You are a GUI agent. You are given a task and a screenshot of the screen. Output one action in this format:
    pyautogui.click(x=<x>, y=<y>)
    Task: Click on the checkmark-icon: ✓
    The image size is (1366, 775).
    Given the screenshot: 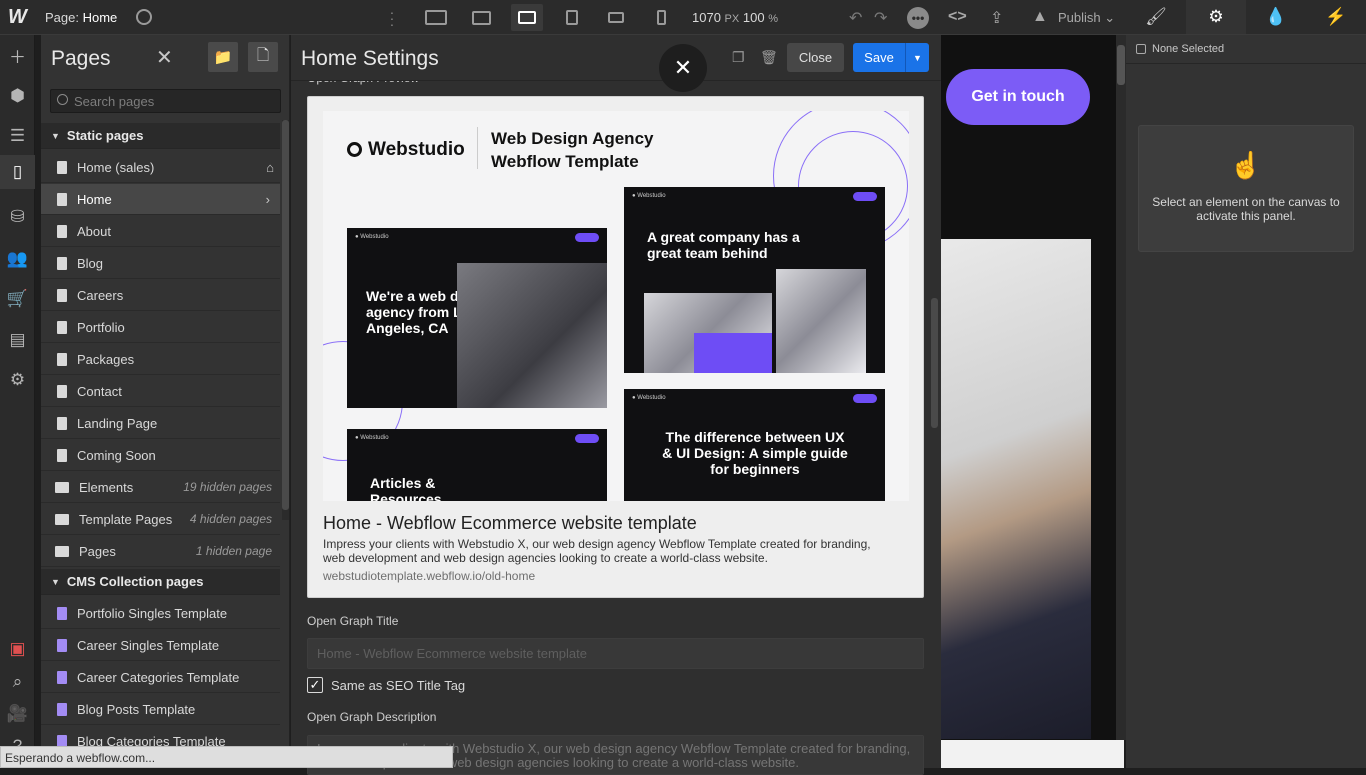 What is the action you would take?
    pyautogui.click(x=315, y=685)
    